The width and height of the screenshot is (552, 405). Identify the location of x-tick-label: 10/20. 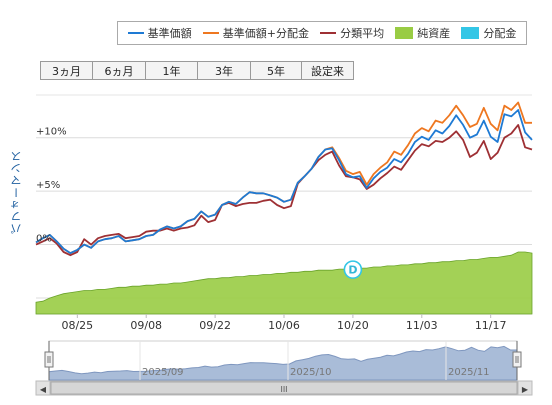
(353, 325).